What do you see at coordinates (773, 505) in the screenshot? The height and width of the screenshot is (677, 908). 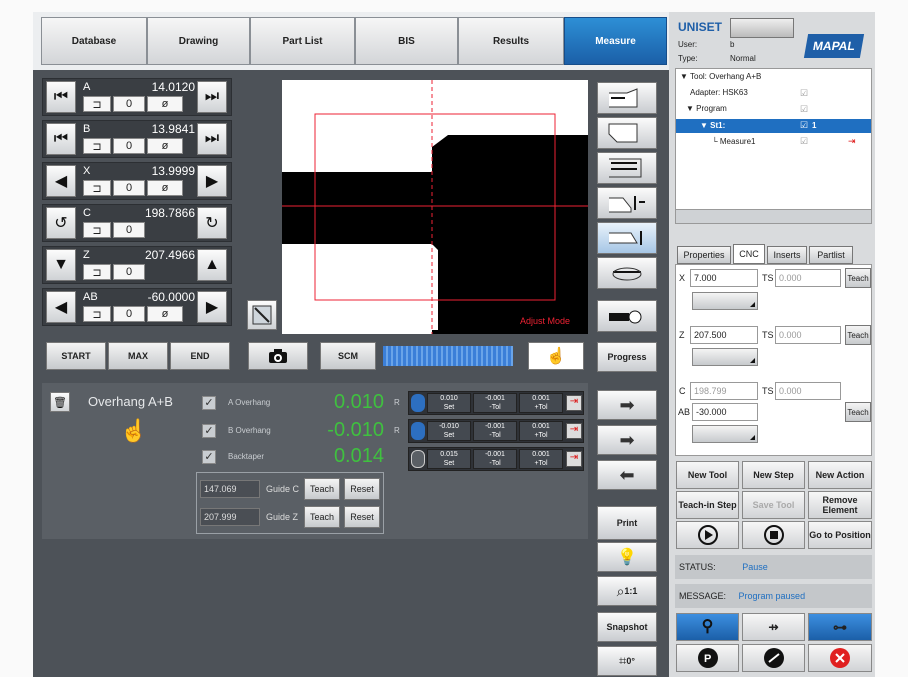 I see `save-tool-button: Save Tool` at bounding box center [773, 505].